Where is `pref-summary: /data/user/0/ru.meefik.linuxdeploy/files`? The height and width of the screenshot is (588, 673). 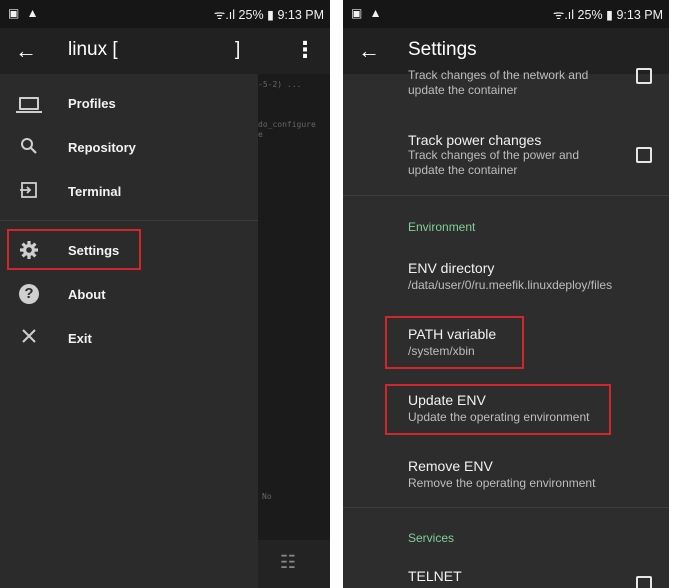 pref-summary: /data/user/0/ru.meefik.linuxdeploy/files is located at coordinates (510, 285).